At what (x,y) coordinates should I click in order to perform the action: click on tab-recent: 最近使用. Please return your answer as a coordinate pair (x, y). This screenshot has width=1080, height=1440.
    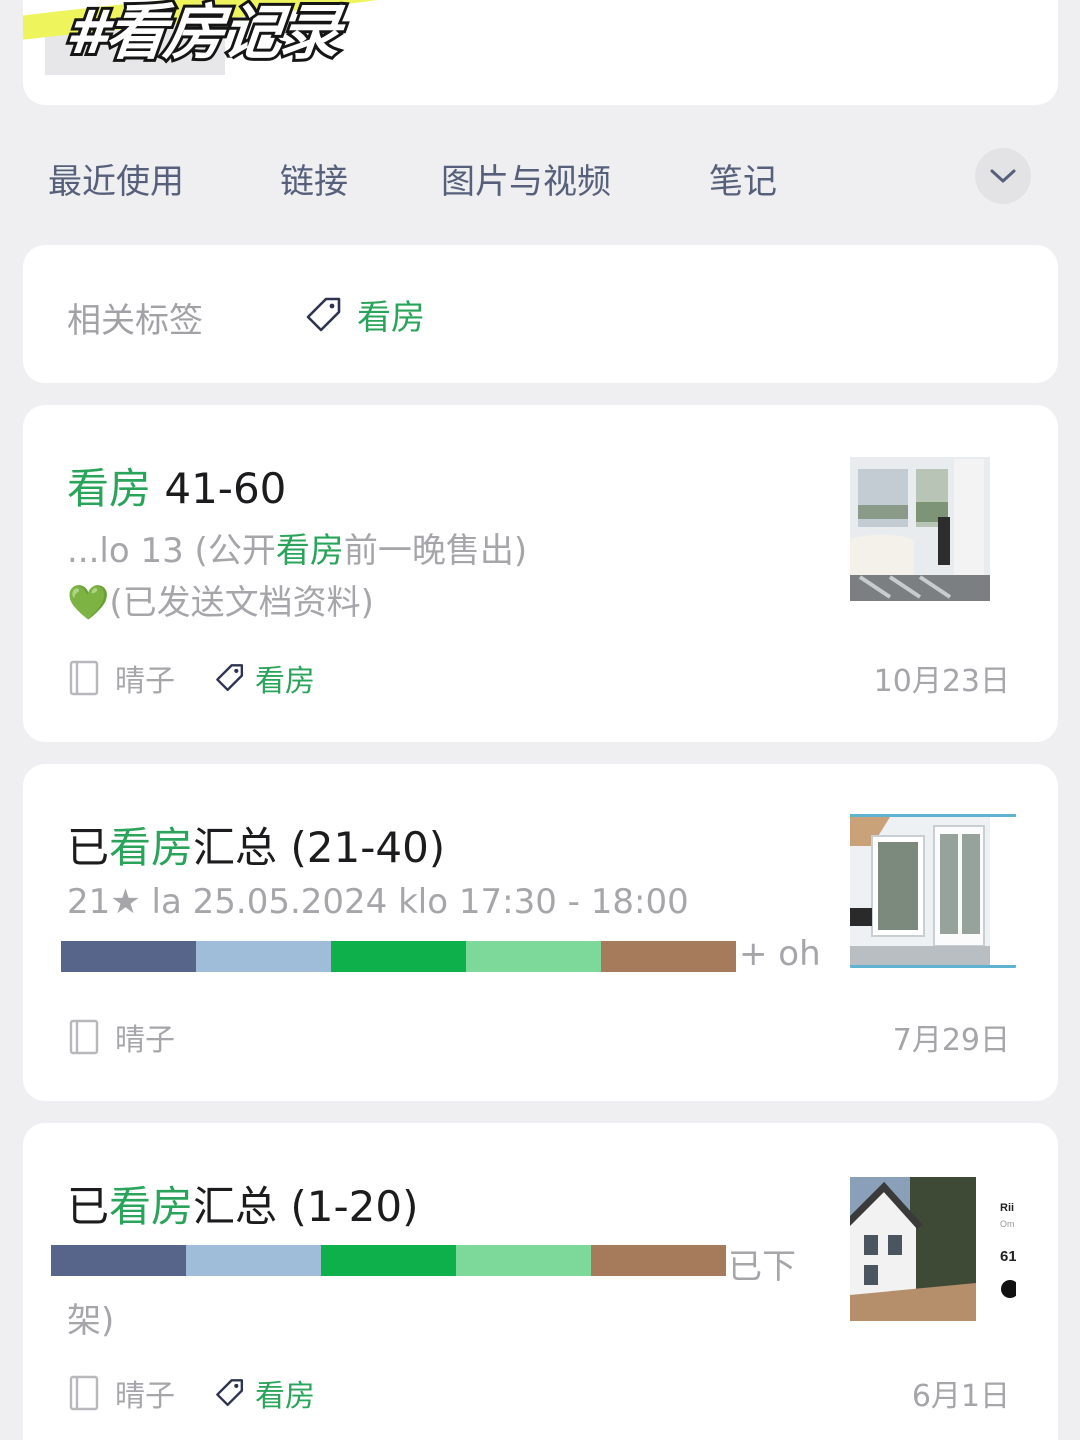
    Looking at the image, I should click on (116, 178).